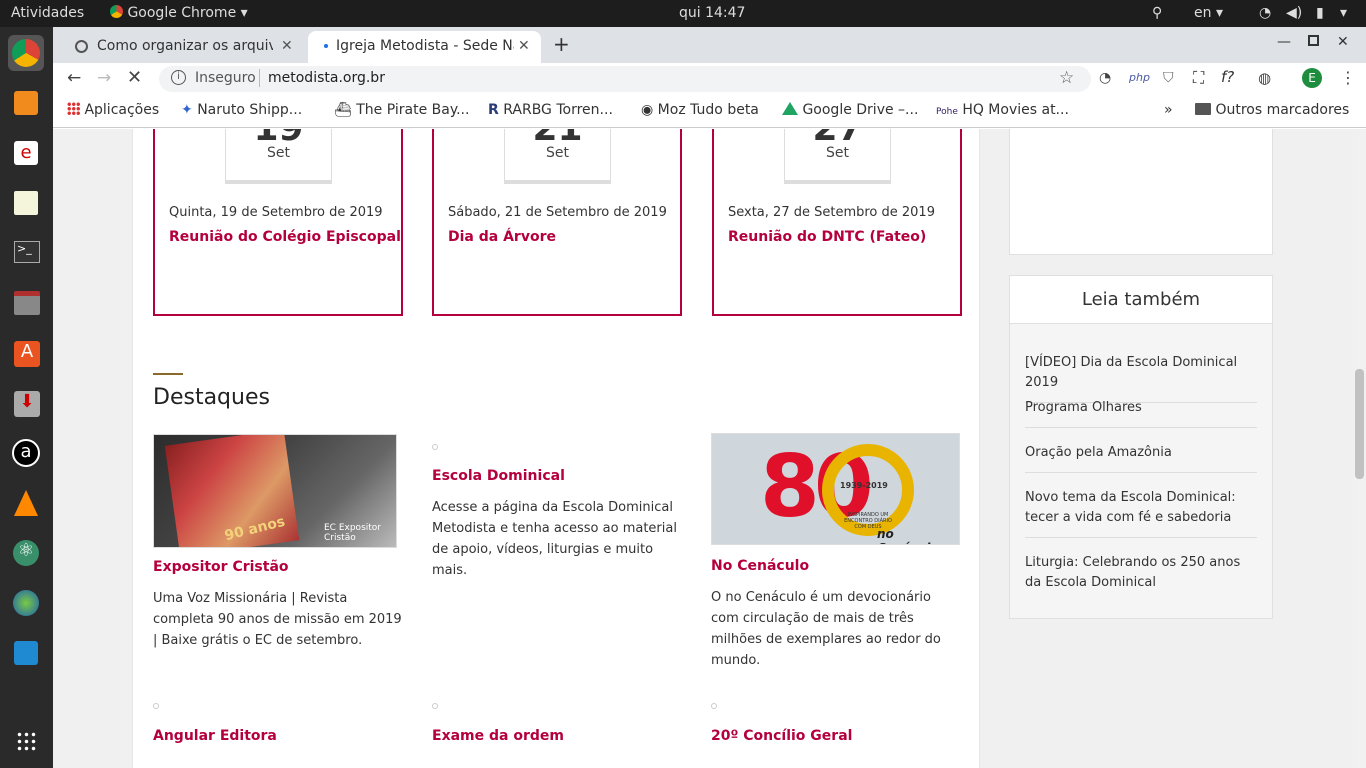 The height and width of the screenshot is (768, 1366). I want to click on scrollbar-thumb, so click(1359, 424).